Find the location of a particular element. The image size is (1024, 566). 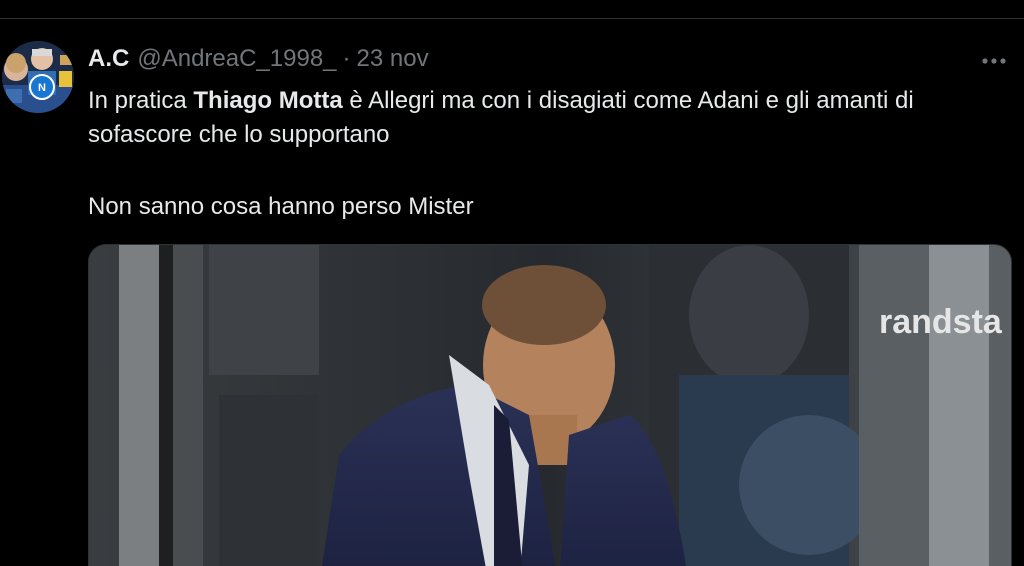

avatar: N is located at coordinates (38, 77).